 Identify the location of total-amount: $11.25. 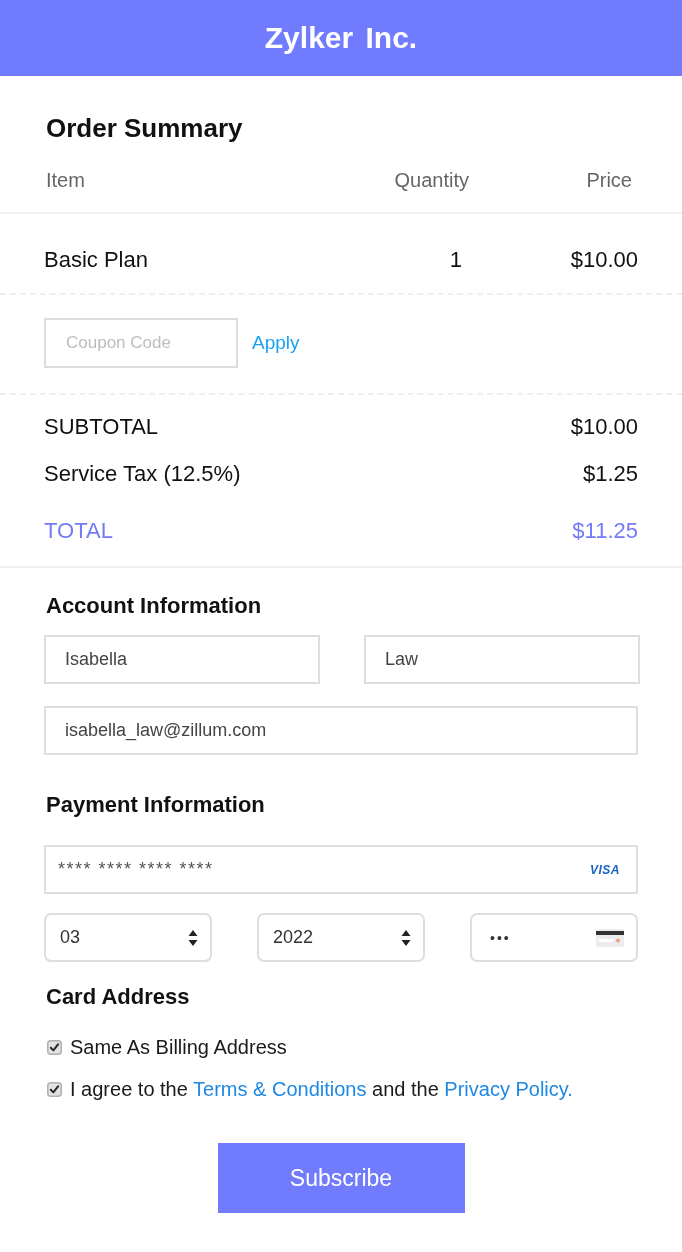
(605, 531).